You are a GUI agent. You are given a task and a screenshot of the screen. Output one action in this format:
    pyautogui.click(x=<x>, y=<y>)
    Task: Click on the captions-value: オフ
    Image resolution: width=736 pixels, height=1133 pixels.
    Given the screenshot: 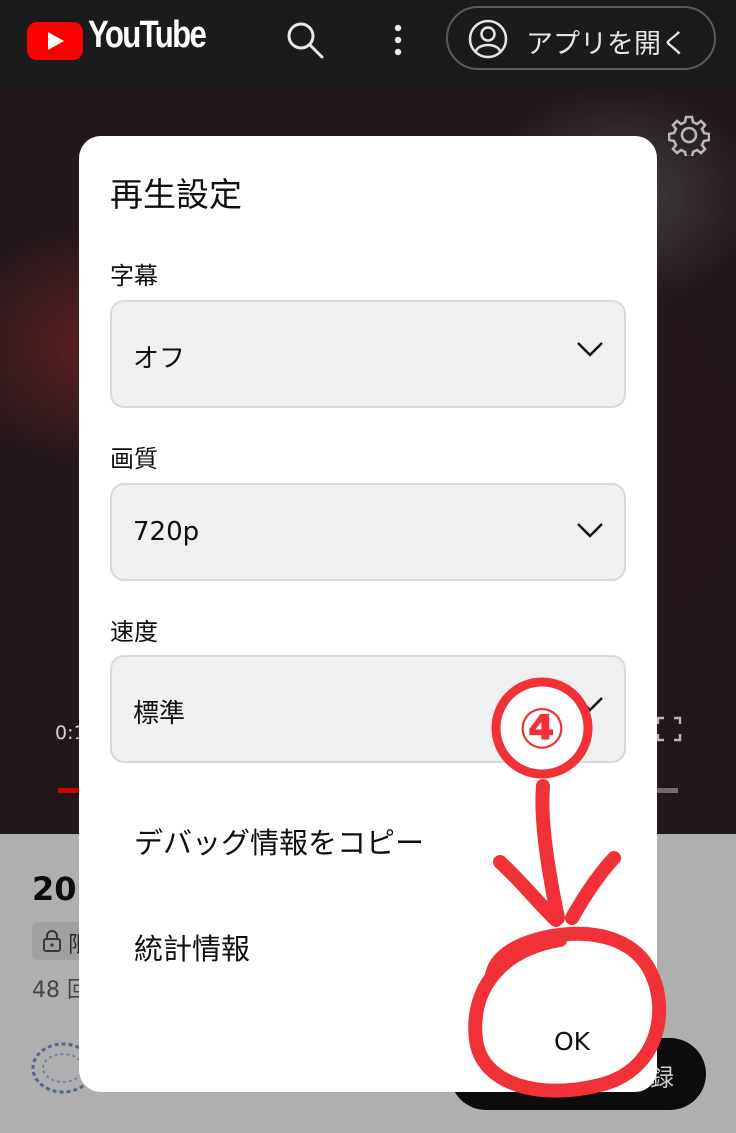 What is the action you would take?
    pyautogui.click(x=159, y=359)
    